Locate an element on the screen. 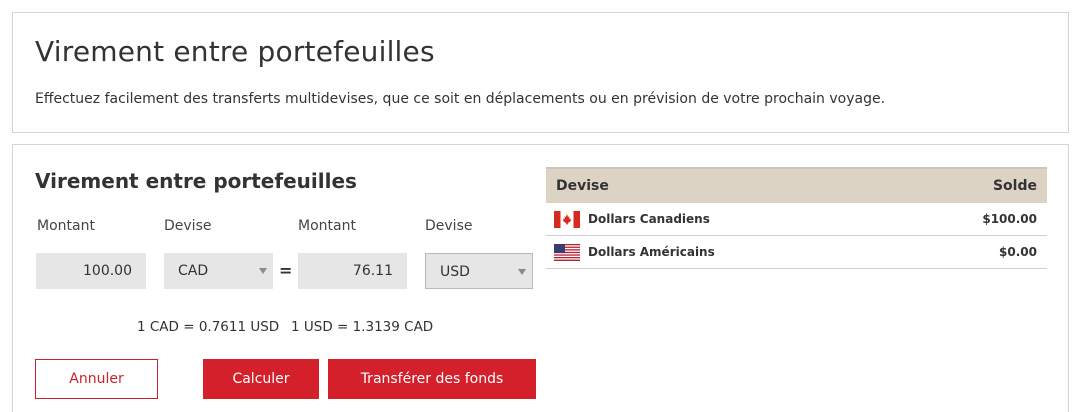  from-currency-value: CAD is located at coordinates (193, 271).